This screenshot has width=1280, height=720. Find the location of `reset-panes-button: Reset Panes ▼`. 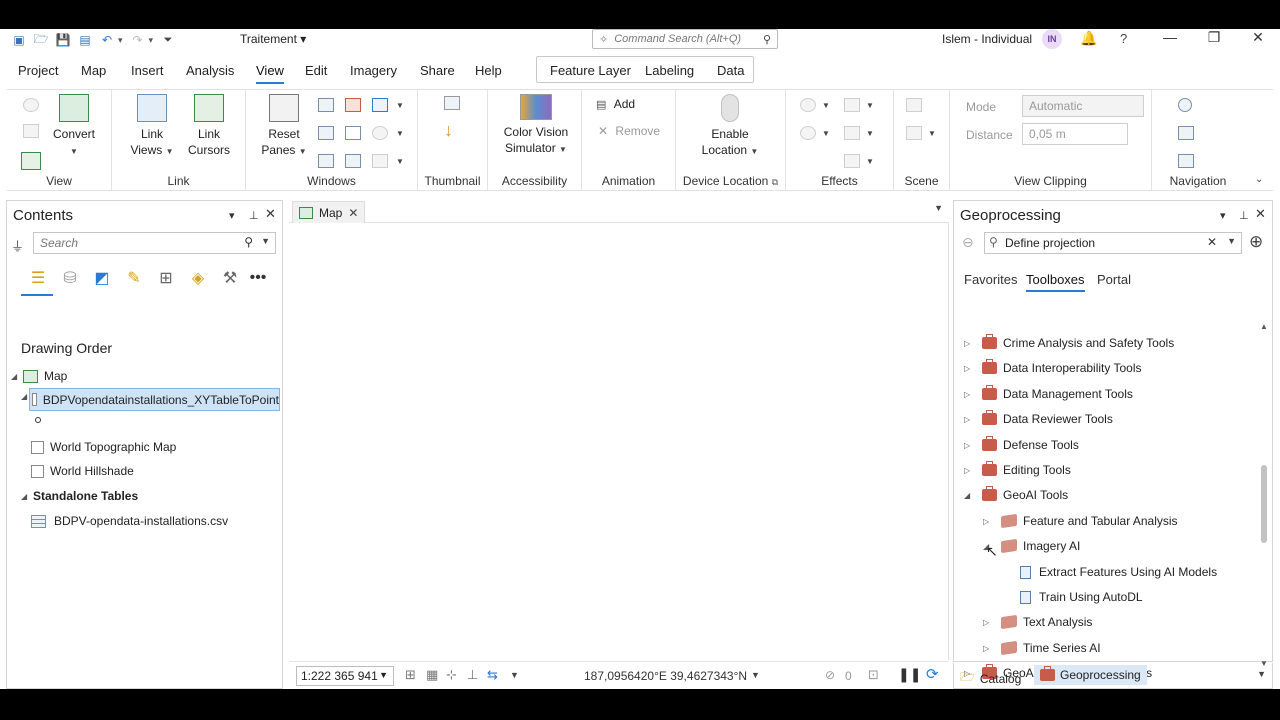

reset-panes-button: Reset Panes ▼ is located at coordinates (284, 127).